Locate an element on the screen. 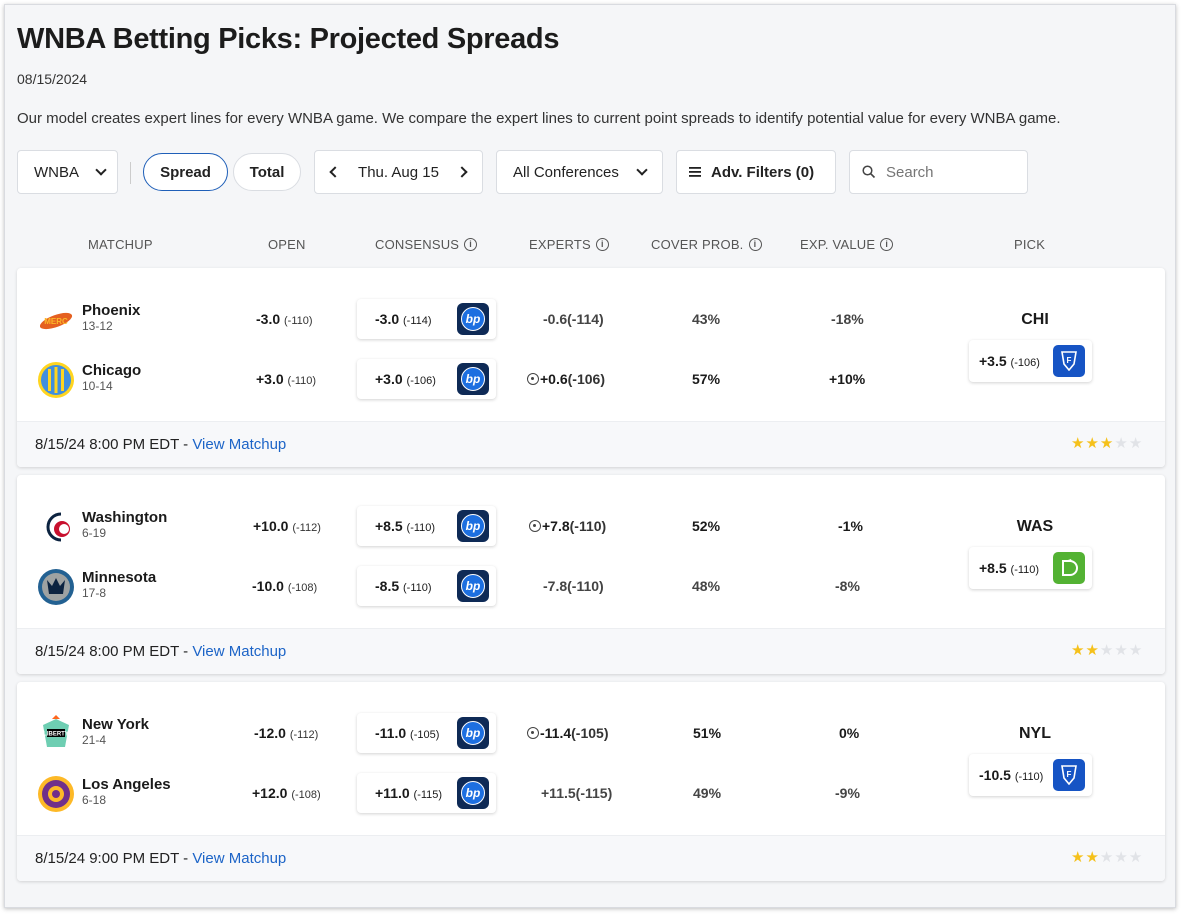 Image resolution: width=1184 pixels, height=914 pixels. consensus-box: +8.5 (-110) bp is located at coordinates (426, 526).